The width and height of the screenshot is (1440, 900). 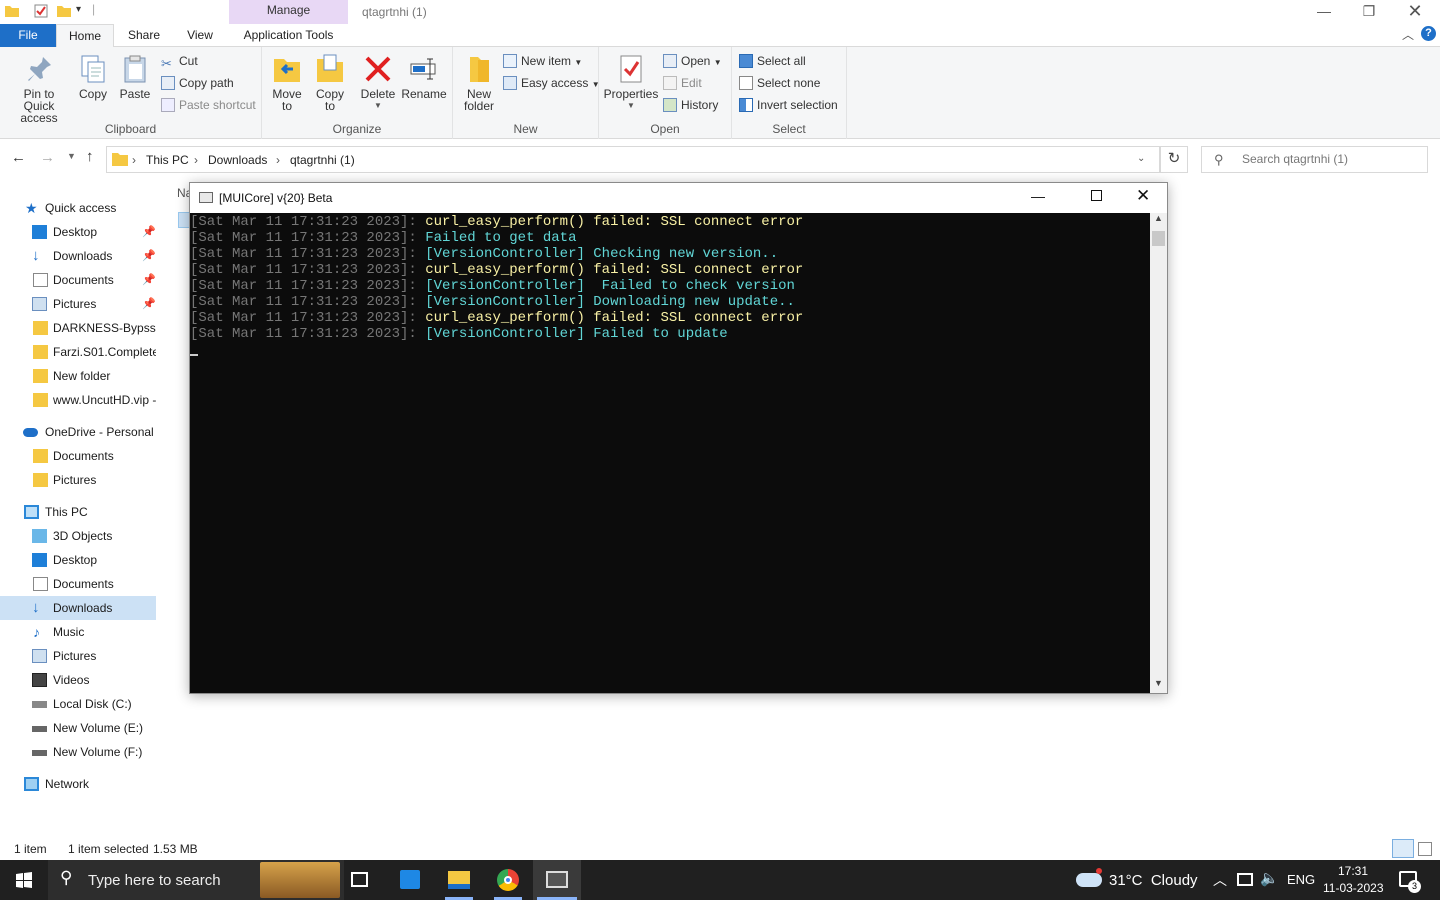 I want to click on nav-qa-uncut: www.UncutHD.vip -, so click(x=78, y=400).